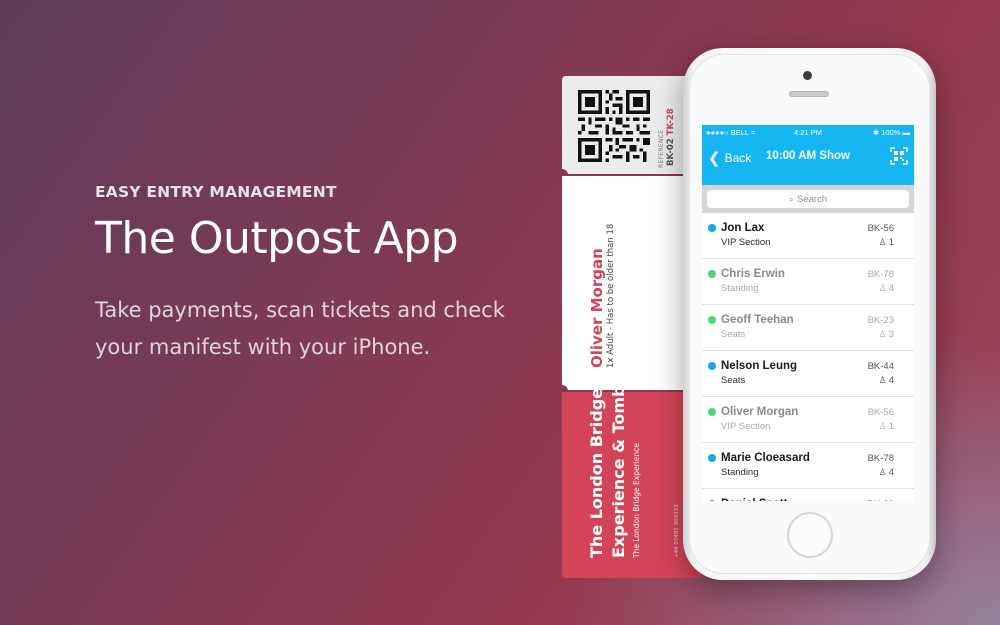  Describe the element at coordinates (677, 531) in the screenshot. I see `venue-phone: +44 07485 909333` at that location.